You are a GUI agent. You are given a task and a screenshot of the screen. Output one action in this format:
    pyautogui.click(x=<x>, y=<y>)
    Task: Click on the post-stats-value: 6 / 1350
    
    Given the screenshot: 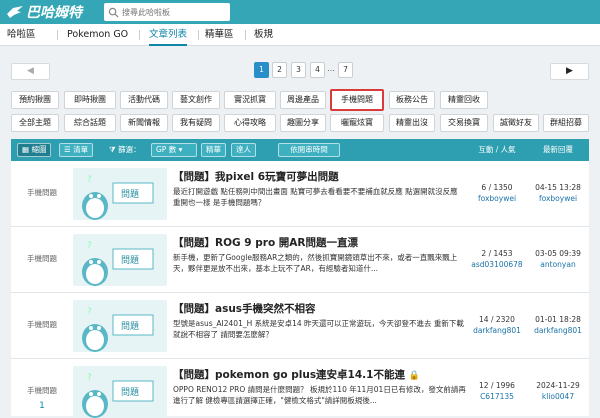 What is the action you would take?
    pyautogui.click(x=497, y=187)
    